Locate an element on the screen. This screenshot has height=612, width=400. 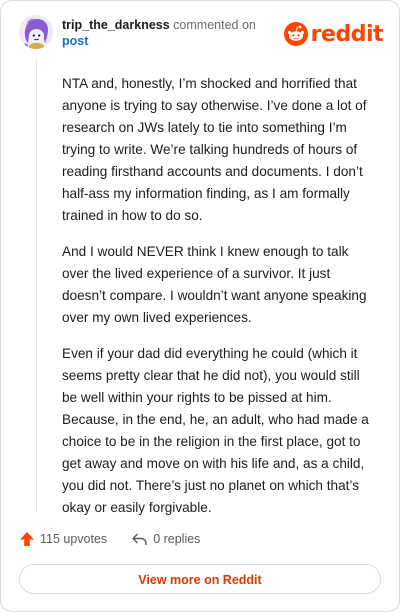
upvote-button: 115 upvotes is located at coordinates (63, 539).